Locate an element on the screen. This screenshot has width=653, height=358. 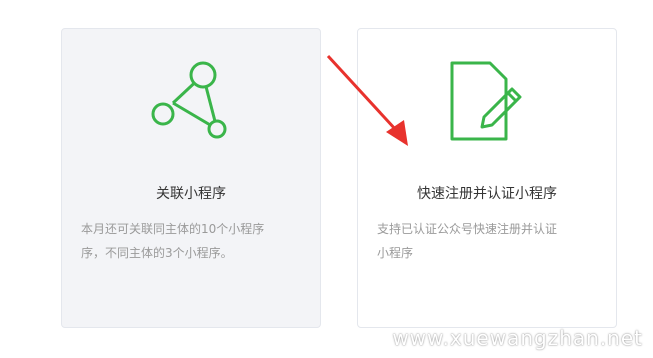
document-edit-icon is located at coordinates (486, 101).